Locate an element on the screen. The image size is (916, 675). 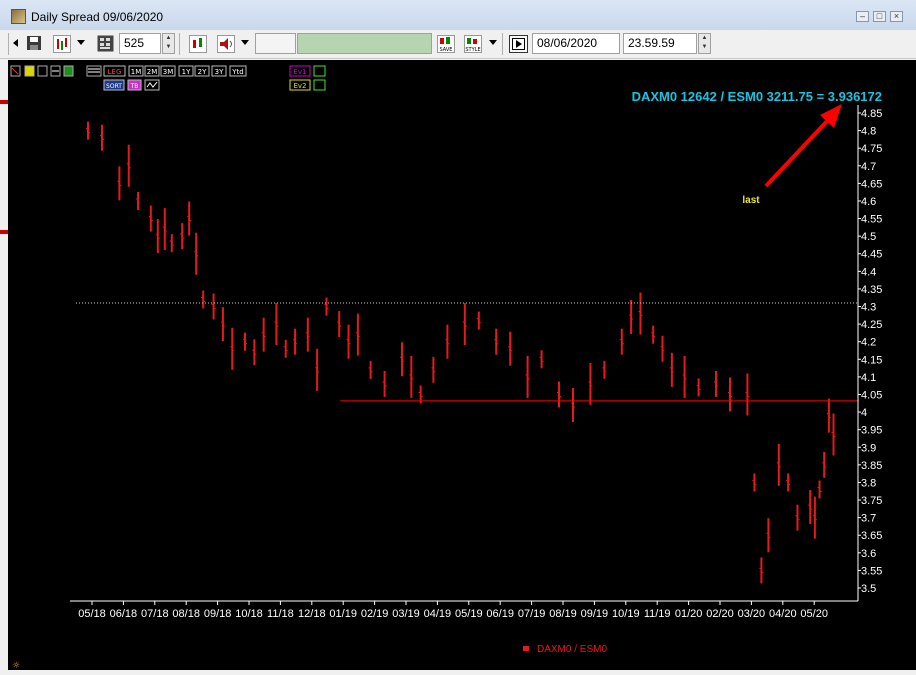
x-tick-label: 01/20 is located at coordinates (689, 614).